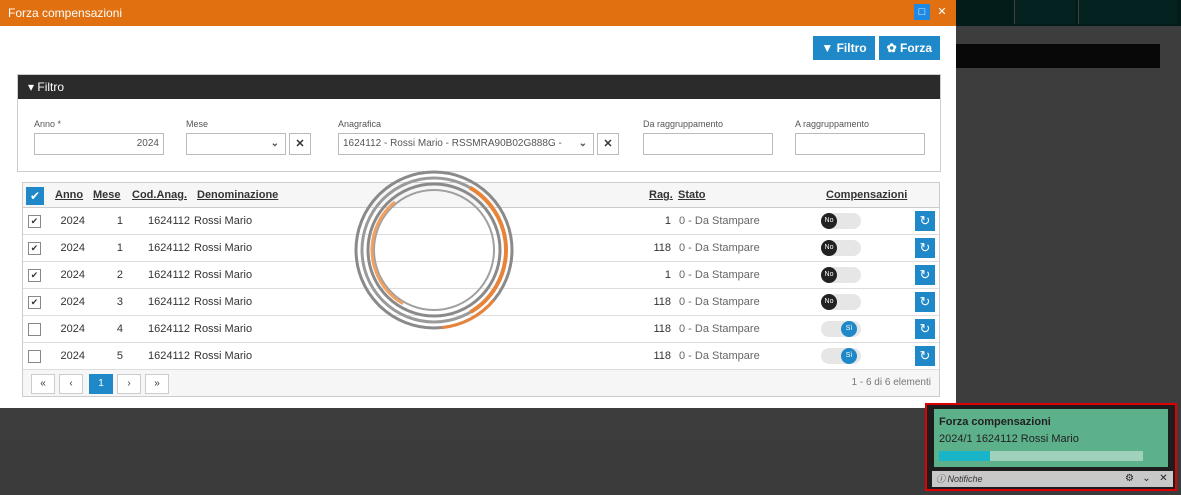 The height and width of the screenshot is (495, 1181). I want to click on col-cod-anag: Cod.Anag., so click(159, 195).